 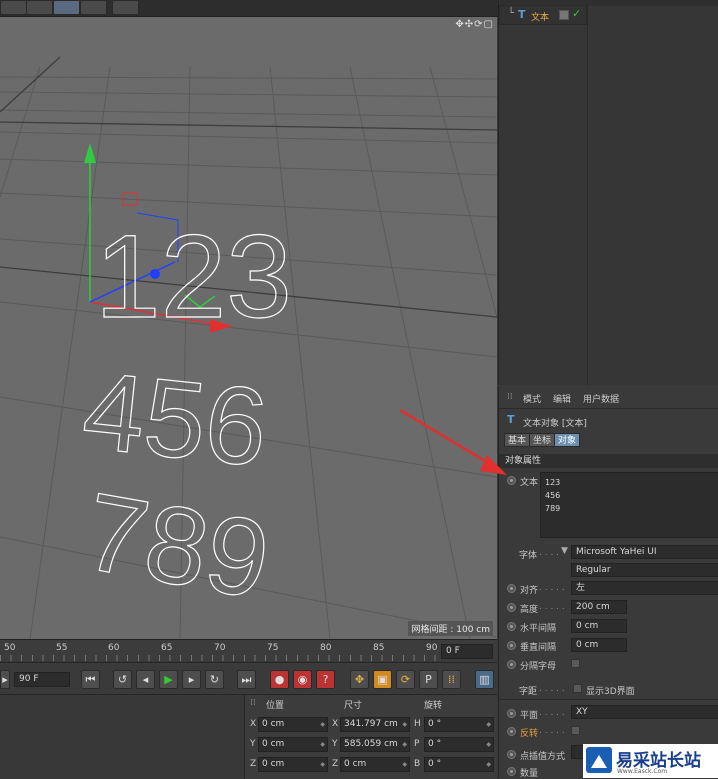 I want to click on count-label: 数量, so click(x=529, y=774).